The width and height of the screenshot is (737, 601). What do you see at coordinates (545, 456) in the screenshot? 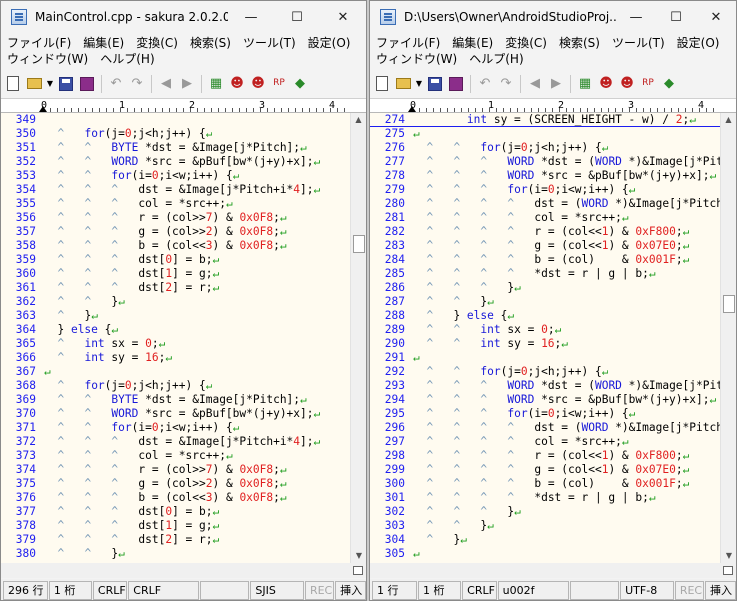
I see `code-line: 298 ^ ^ ^ ^ r = (col<<1) & 0xF800;↵` at bounding box center [545, 456].